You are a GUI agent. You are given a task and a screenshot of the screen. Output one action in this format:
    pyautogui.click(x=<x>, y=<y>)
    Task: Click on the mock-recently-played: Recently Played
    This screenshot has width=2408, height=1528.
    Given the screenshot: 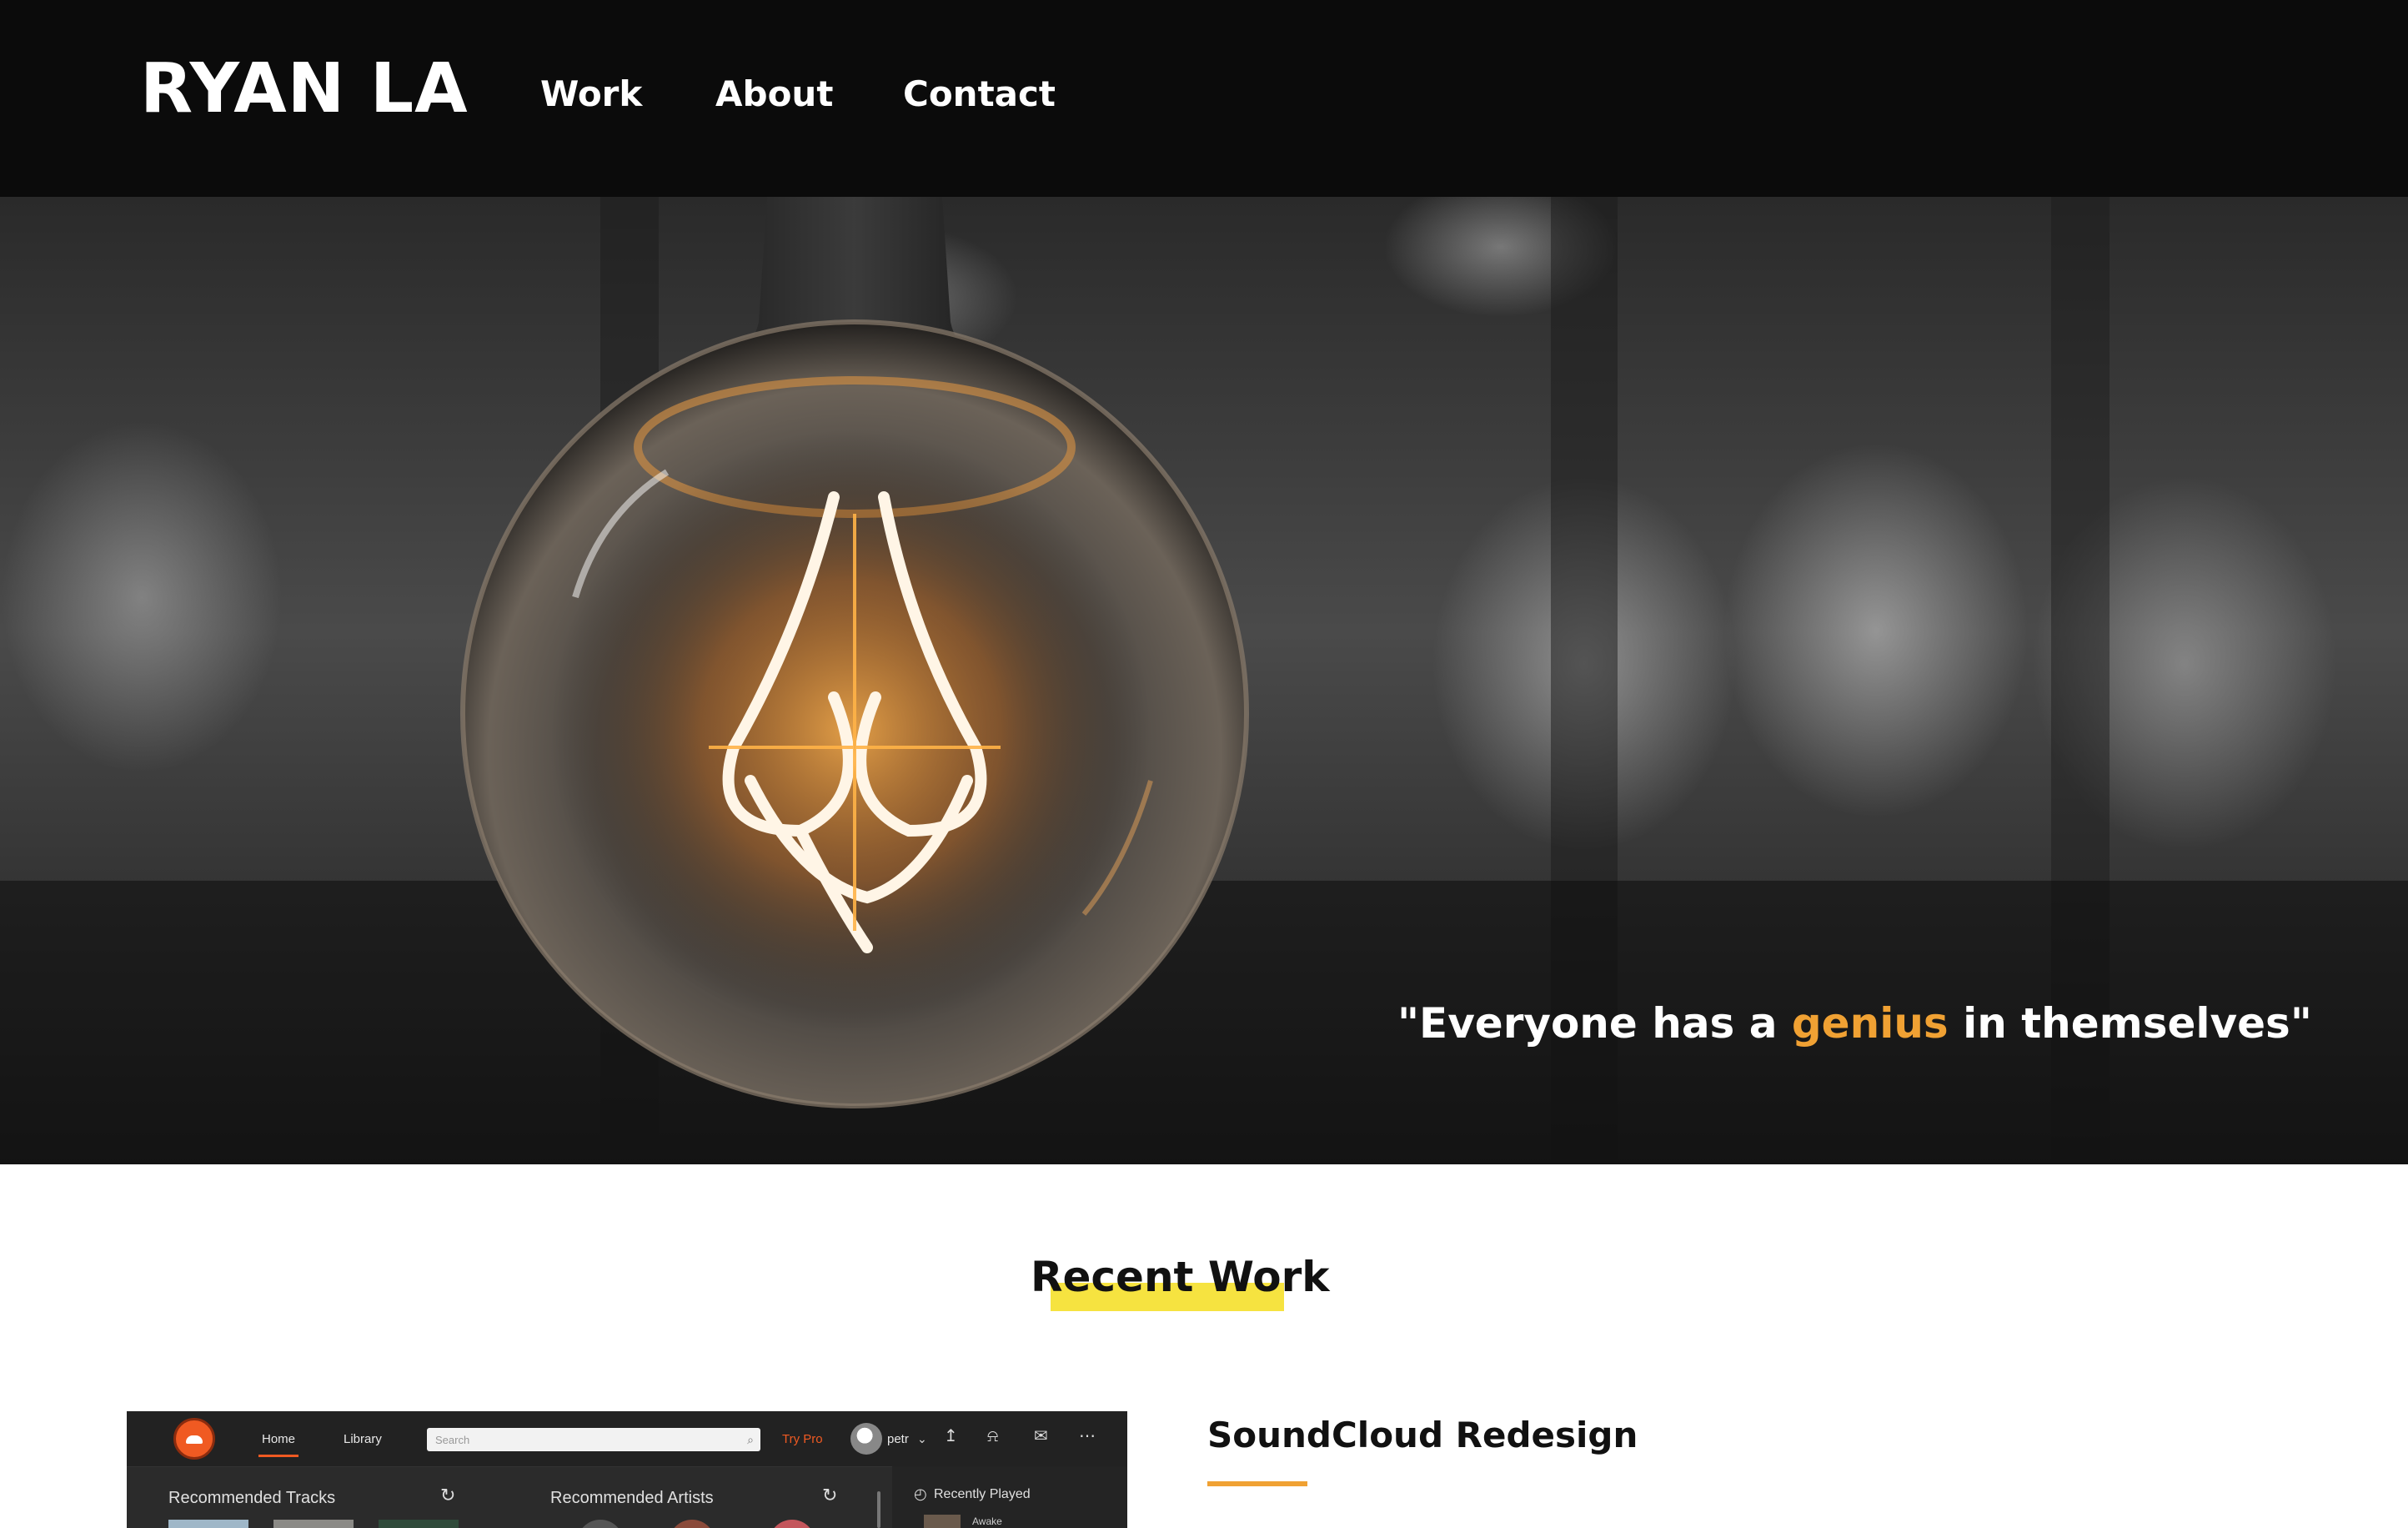 What is the action you would take?
    pyautogui.click(x=983, y=1494)
    